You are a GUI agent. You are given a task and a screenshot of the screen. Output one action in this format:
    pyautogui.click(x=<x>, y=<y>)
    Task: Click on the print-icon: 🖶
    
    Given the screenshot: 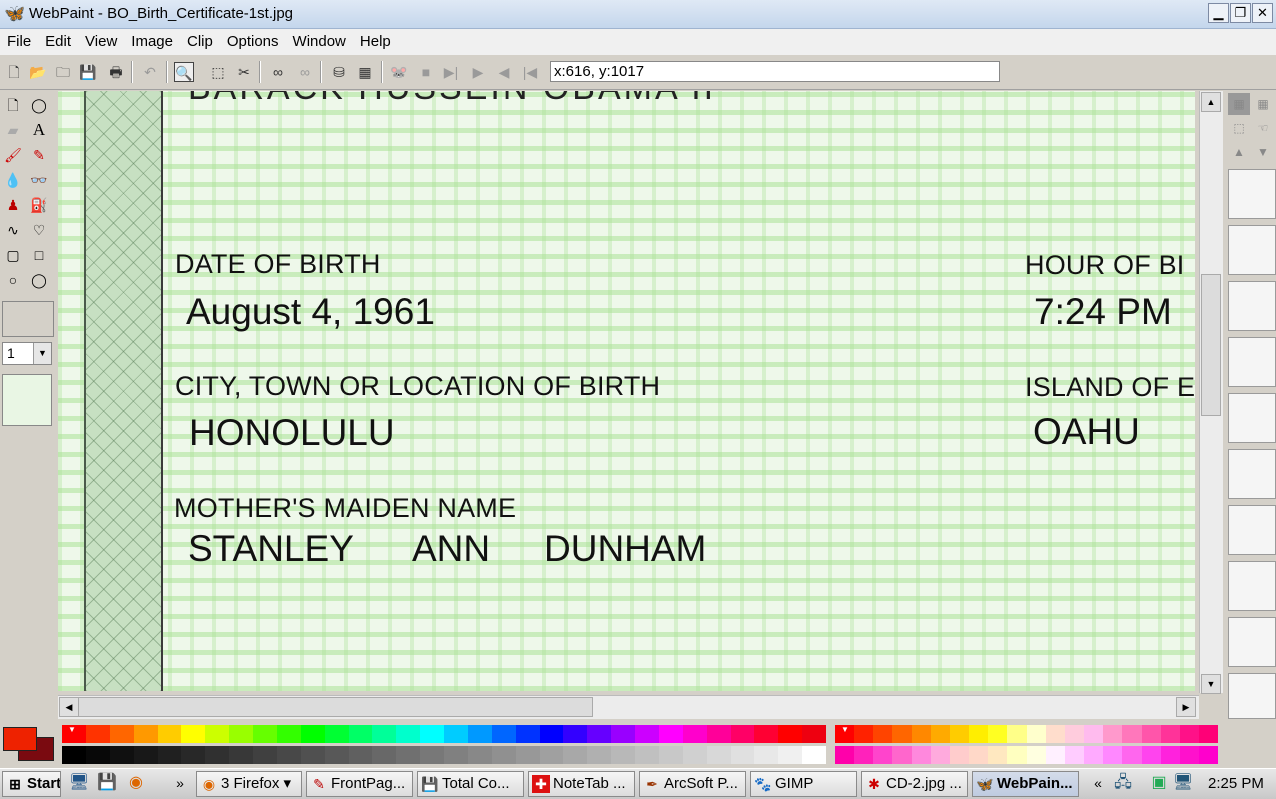 What is the action you would take?
    pyautogui.click(x=116, y=72)
    